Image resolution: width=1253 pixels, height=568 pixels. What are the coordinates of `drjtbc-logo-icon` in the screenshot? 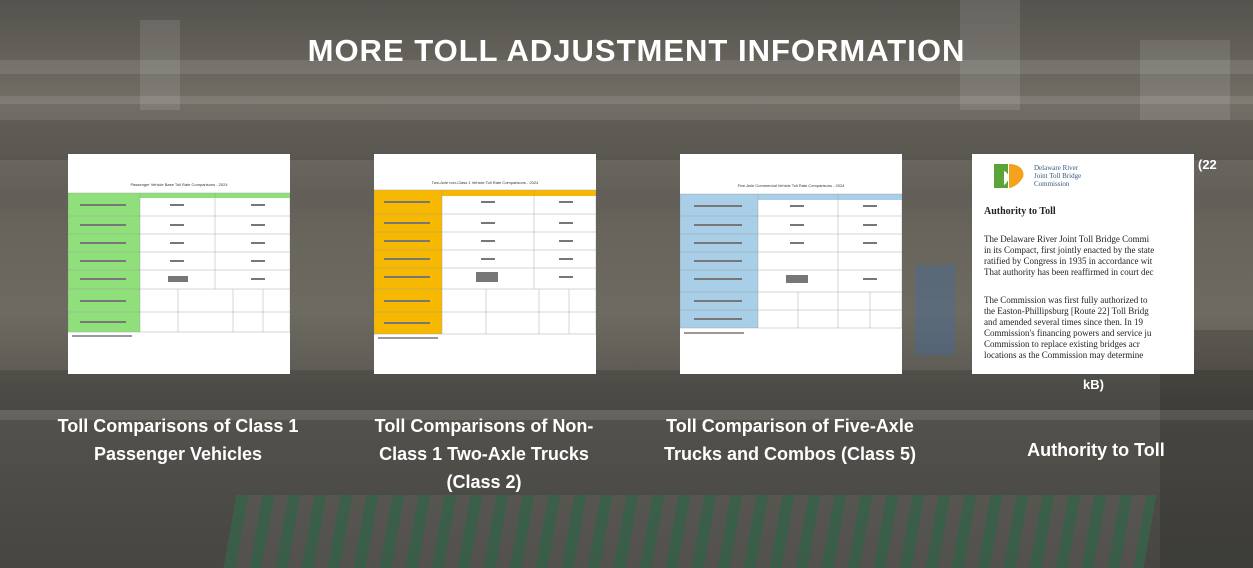 It's located at (1009, 176).